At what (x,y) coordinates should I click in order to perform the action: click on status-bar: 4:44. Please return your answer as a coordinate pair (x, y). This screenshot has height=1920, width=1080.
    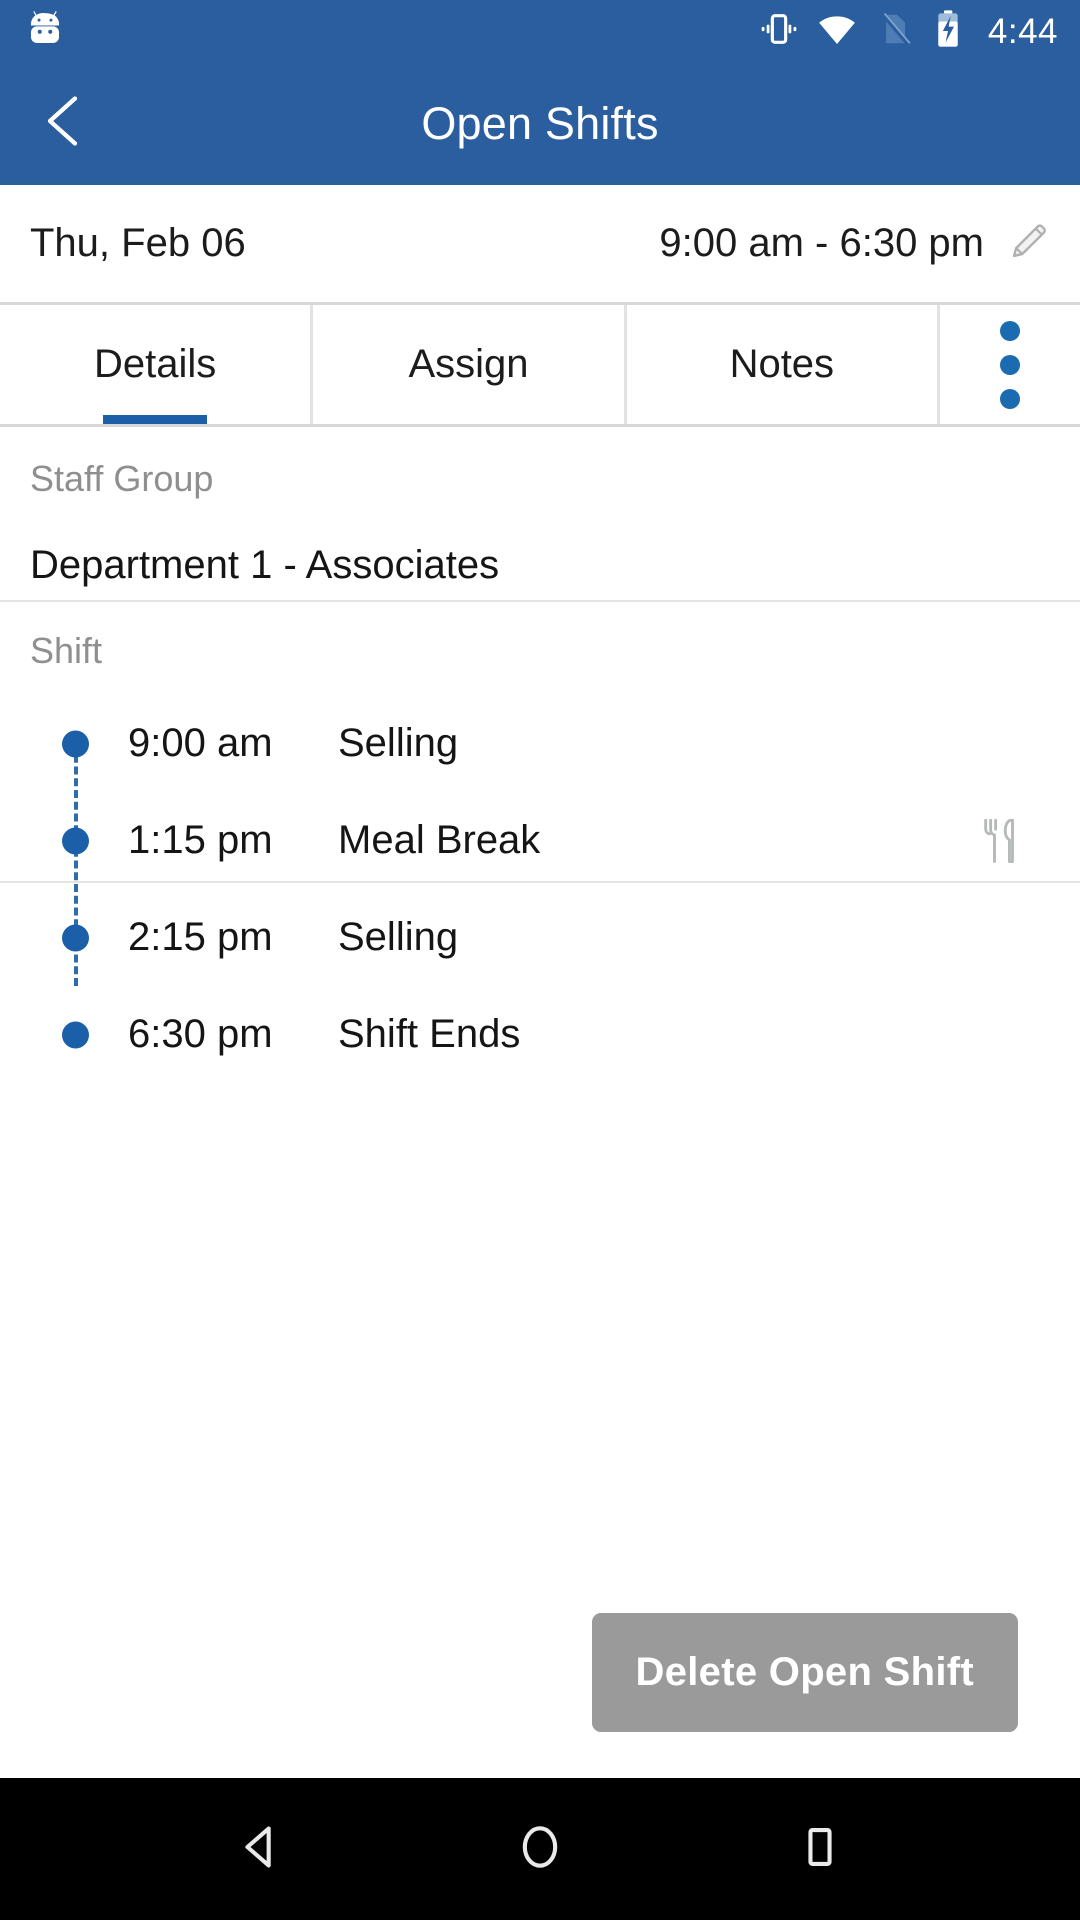
    Looking at the image, I should click on (540, 31).